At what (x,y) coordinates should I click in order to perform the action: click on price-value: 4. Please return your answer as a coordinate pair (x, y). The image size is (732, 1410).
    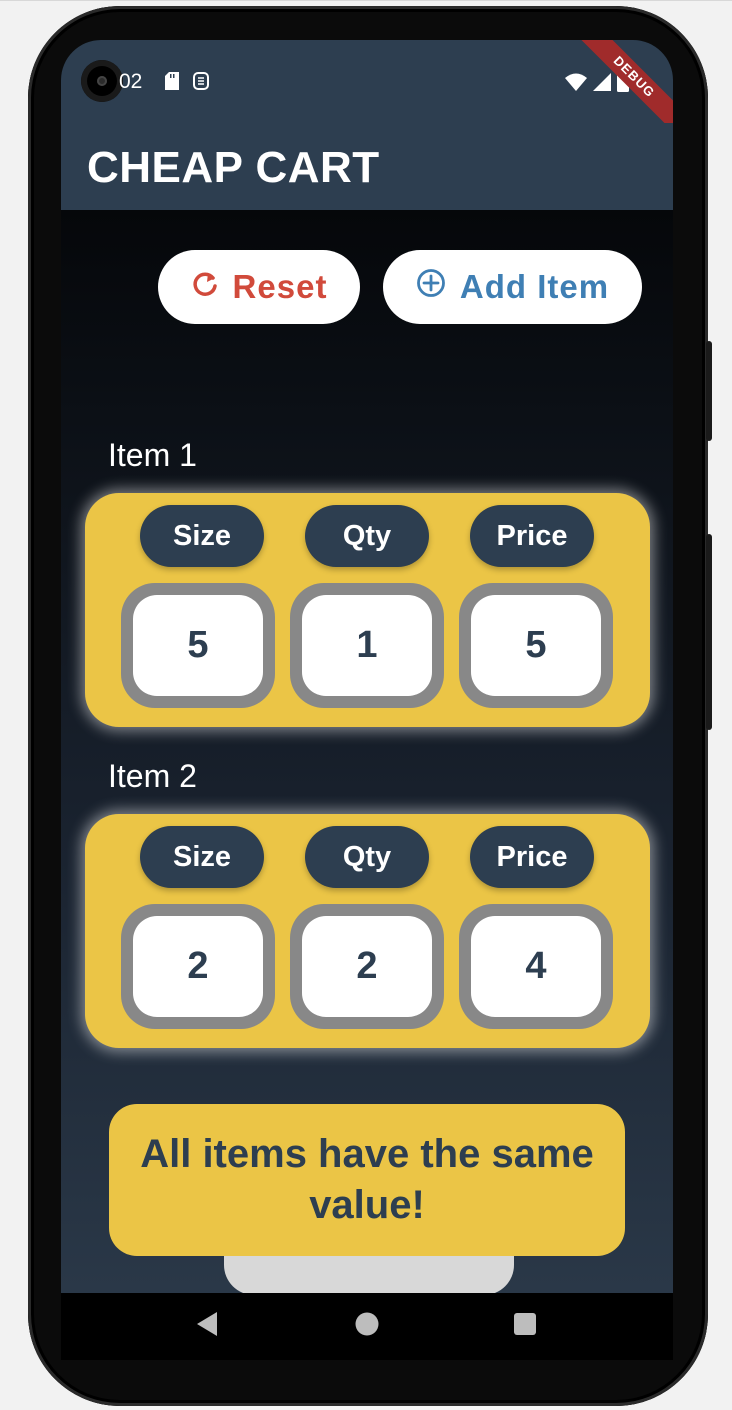
    Looking at the image, I should click on (536, 966).